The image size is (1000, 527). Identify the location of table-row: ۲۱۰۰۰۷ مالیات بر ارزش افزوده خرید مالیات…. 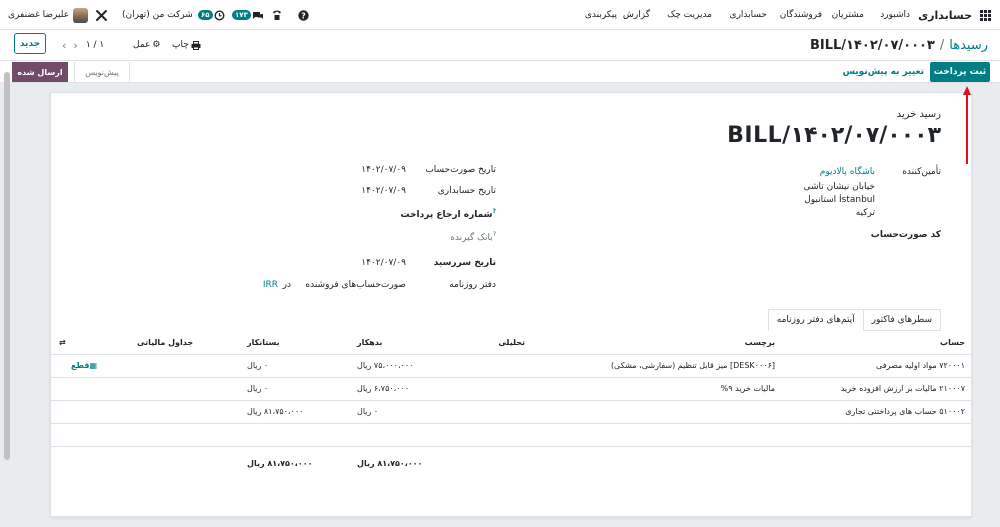
(511, 389).